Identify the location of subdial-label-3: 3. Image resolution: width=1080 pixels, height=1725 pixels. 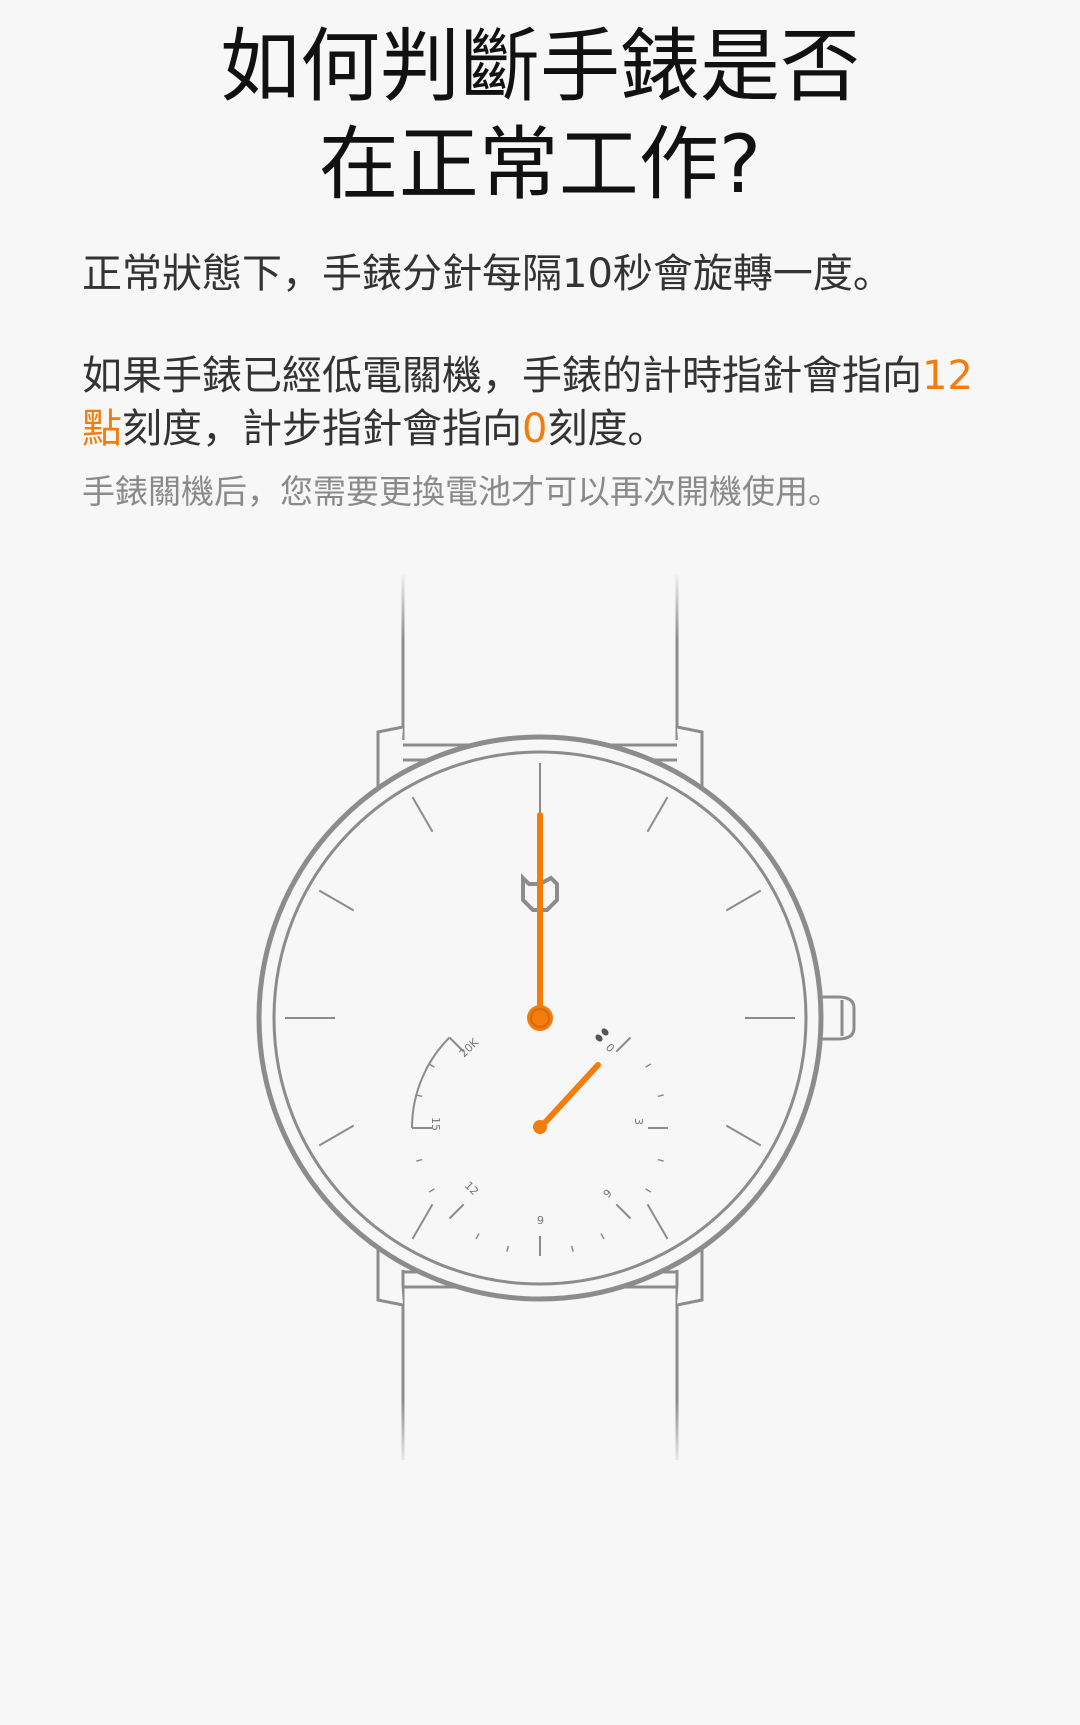
(638, 1121).